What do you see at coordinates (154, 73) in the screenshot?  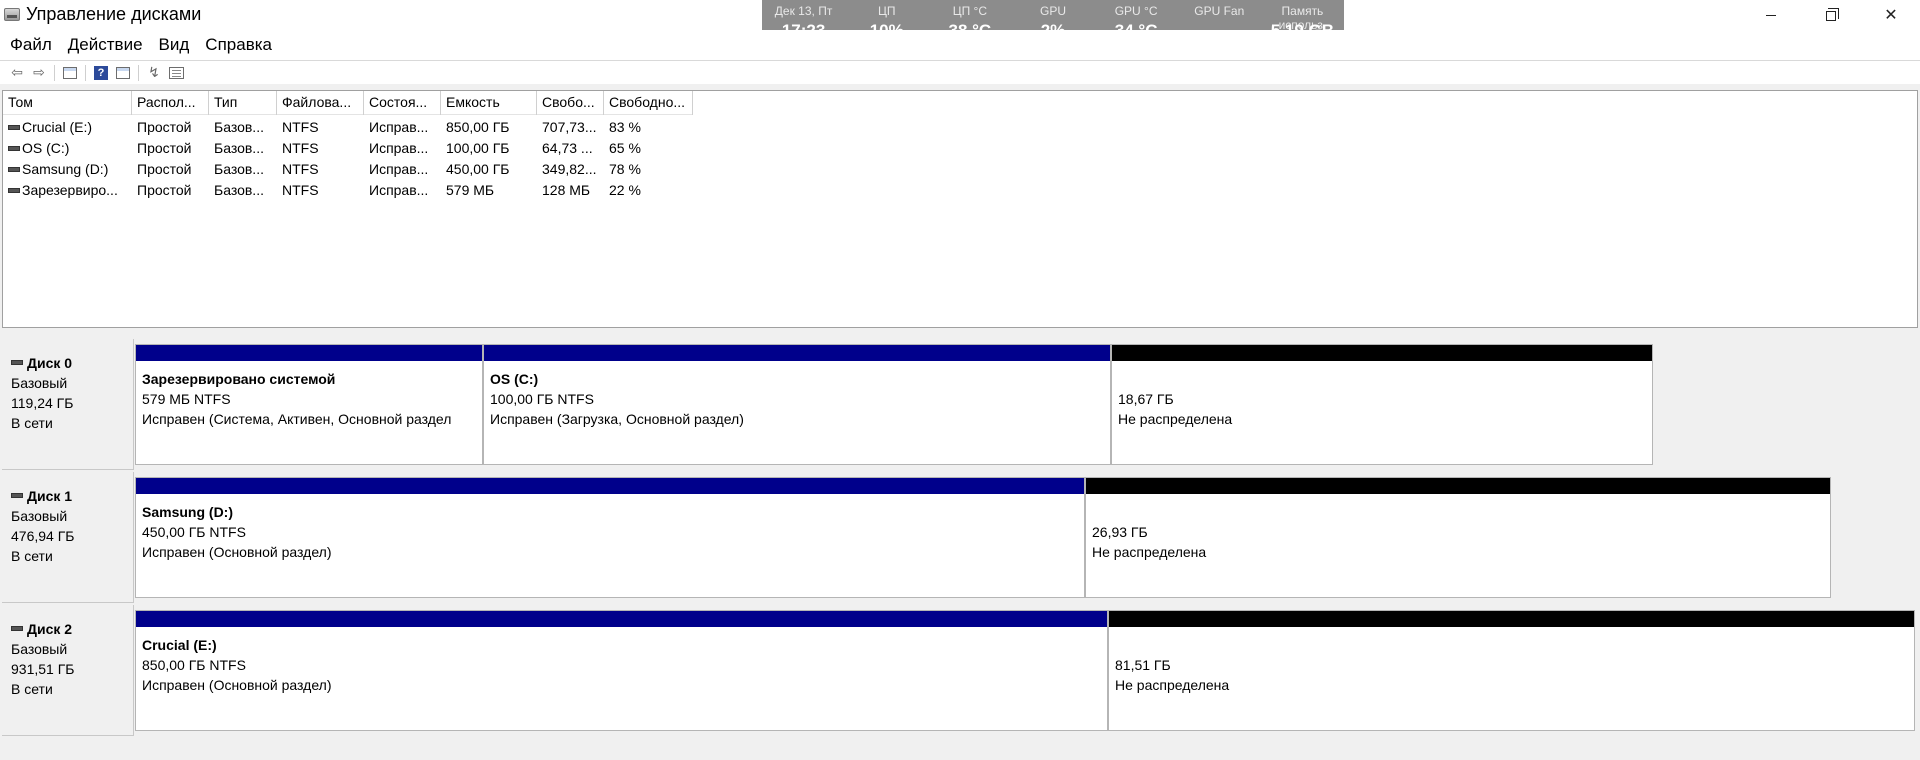 I see `connect-button: ↯` at bounding box center [154, 73].